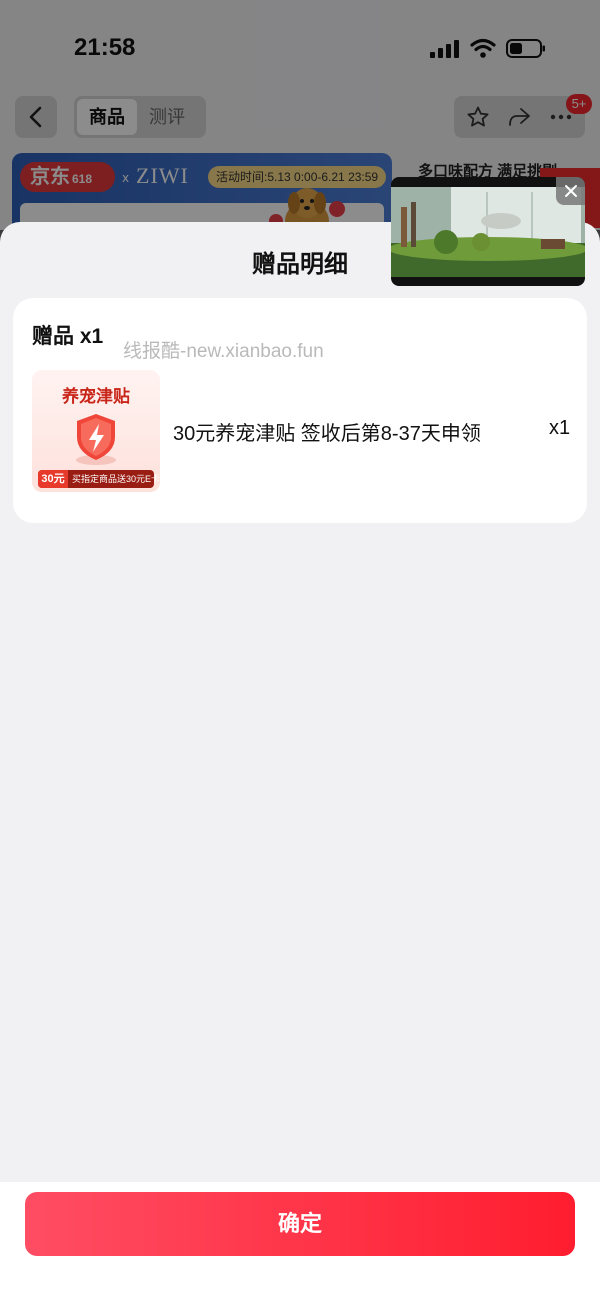 This screenshot has width=600, height=1304. What do you see at coordinates (560, 428) in the screenshot?
I see `gift-quantity: x1` at bounding box center [560, 428].